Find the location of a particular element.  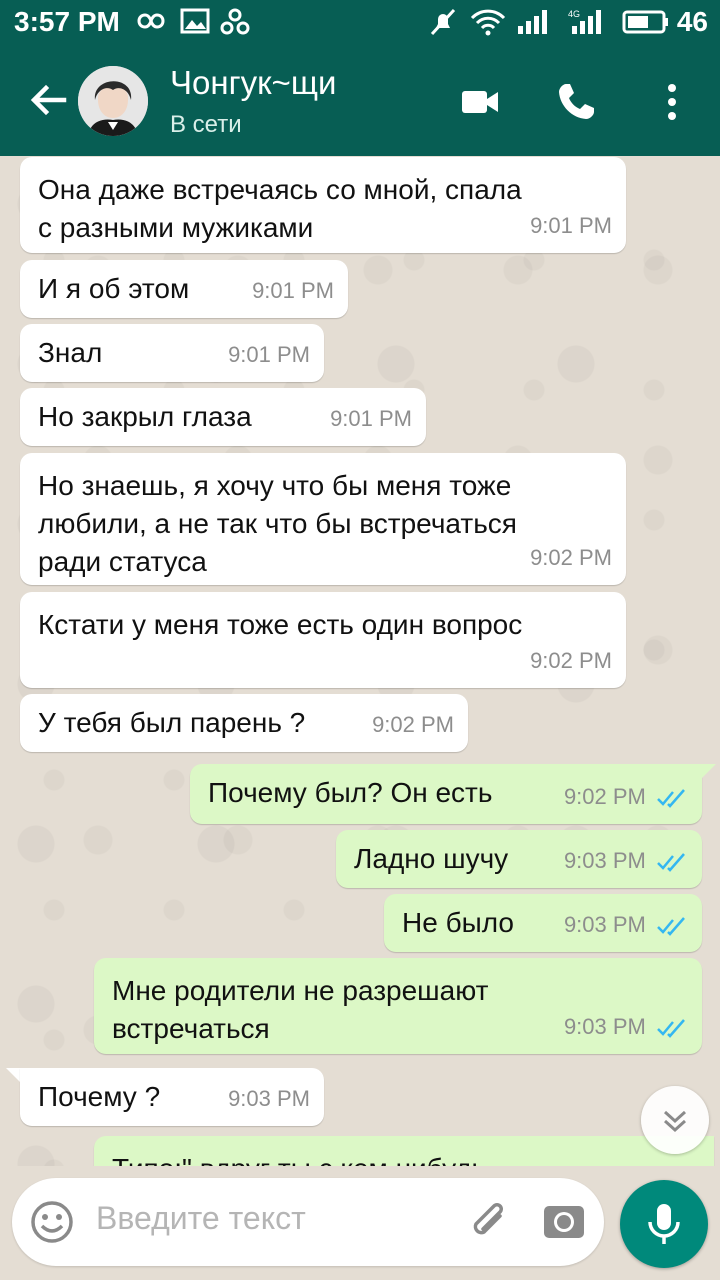

message-outgoing: Почему был? Он есть 9:02 PM is located at coordinates (446, 794).